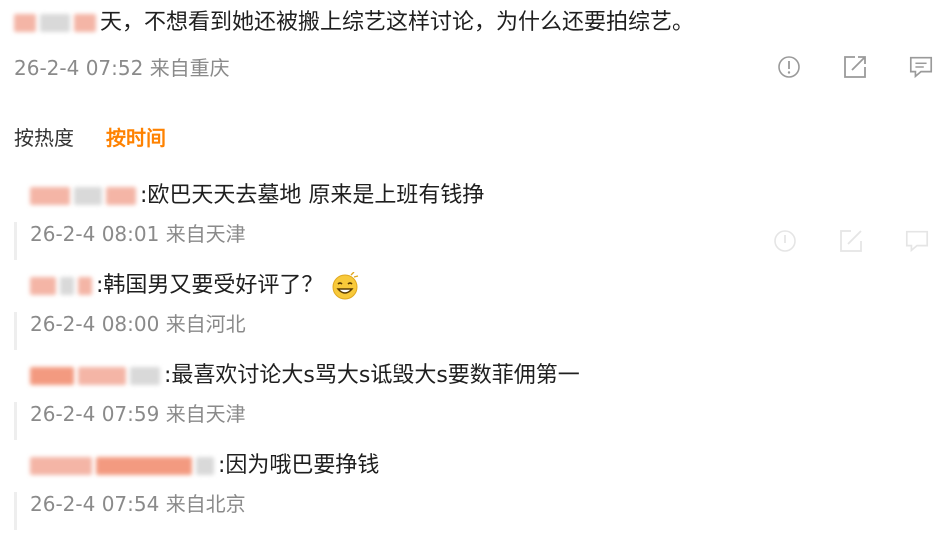 The image size is (948, 534). I want to click on reply-body: :欧巴天天去墓地 原来是上班有钱挣, so click(312, 195).